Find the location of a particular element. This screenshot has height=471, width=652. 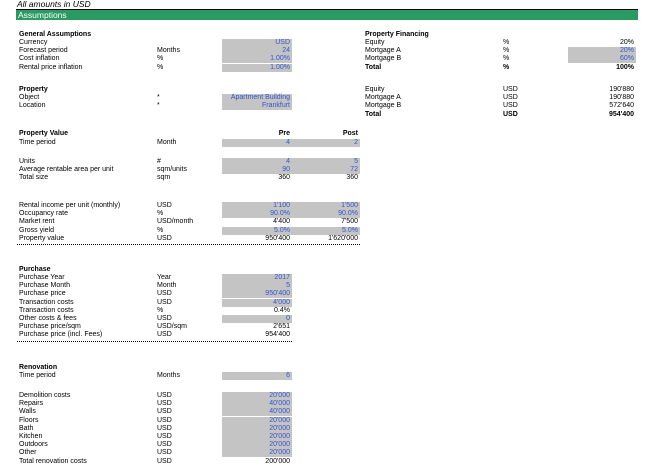

section-title-property: Property is located at coordinates (33, 89).